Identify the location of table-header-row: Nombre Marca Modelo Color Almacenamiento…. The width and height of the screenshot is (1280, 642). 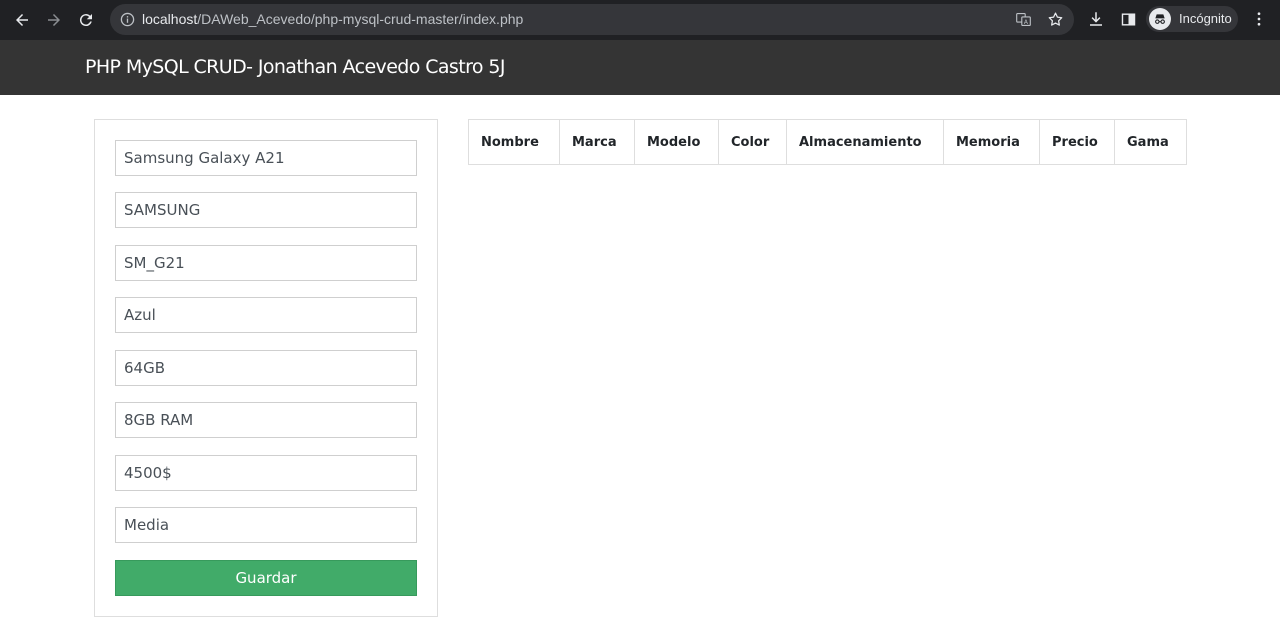
(827, 142).